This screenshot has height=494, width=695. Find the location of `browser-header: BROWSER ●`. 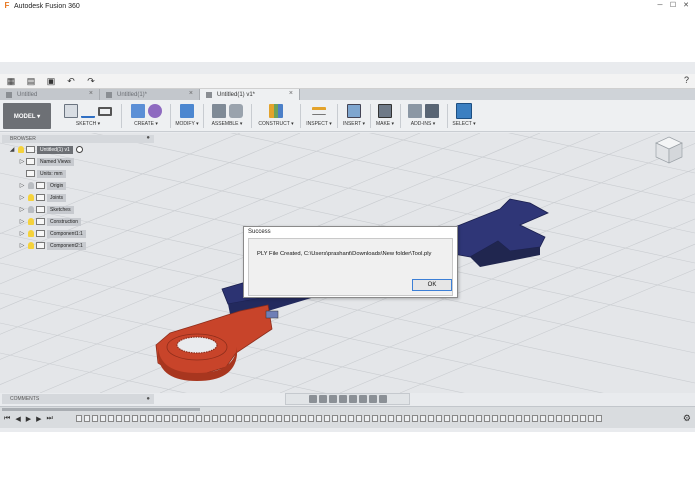

browser-header: BROWSER ● is located at coordinates (78, 139).